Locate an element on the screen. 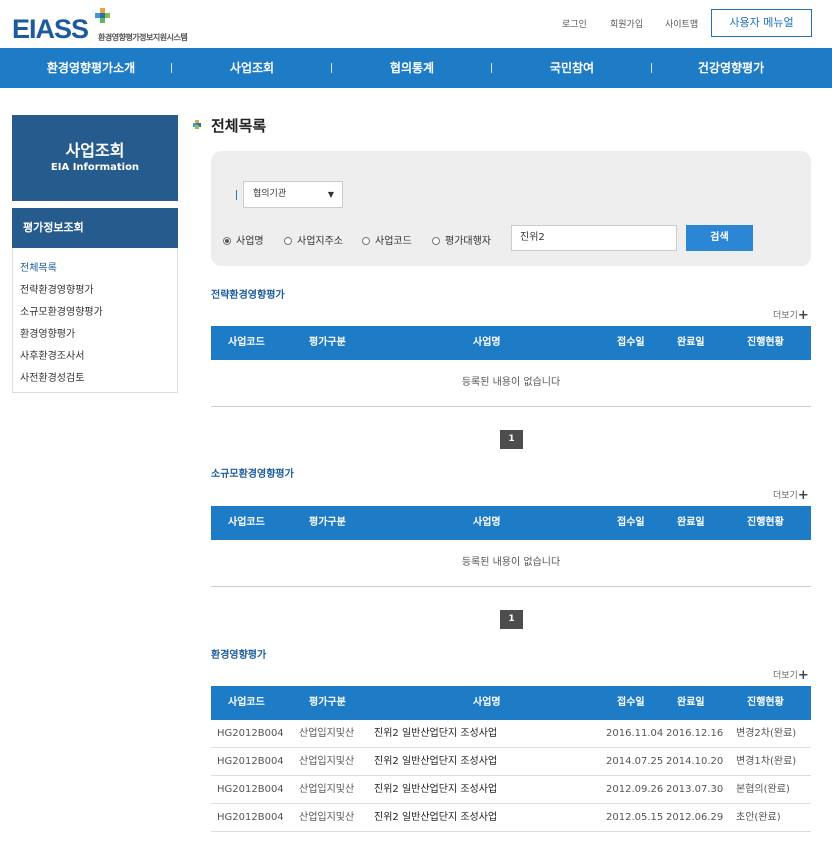 This screenshot has width=832, height=842. cell-completed: 2016.12.16 is located at coordinates (695, 733).